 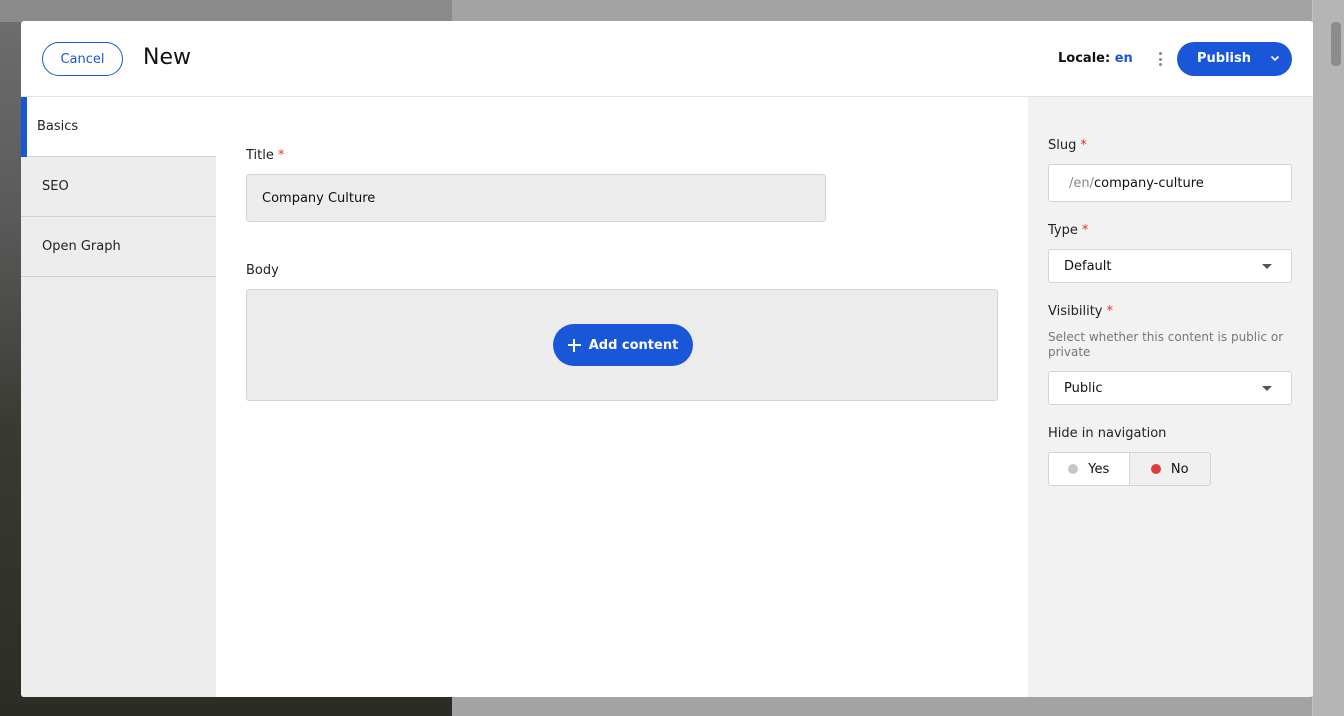 I want to click on visibility-label: Visibility *, so click(x=1080, y=311).